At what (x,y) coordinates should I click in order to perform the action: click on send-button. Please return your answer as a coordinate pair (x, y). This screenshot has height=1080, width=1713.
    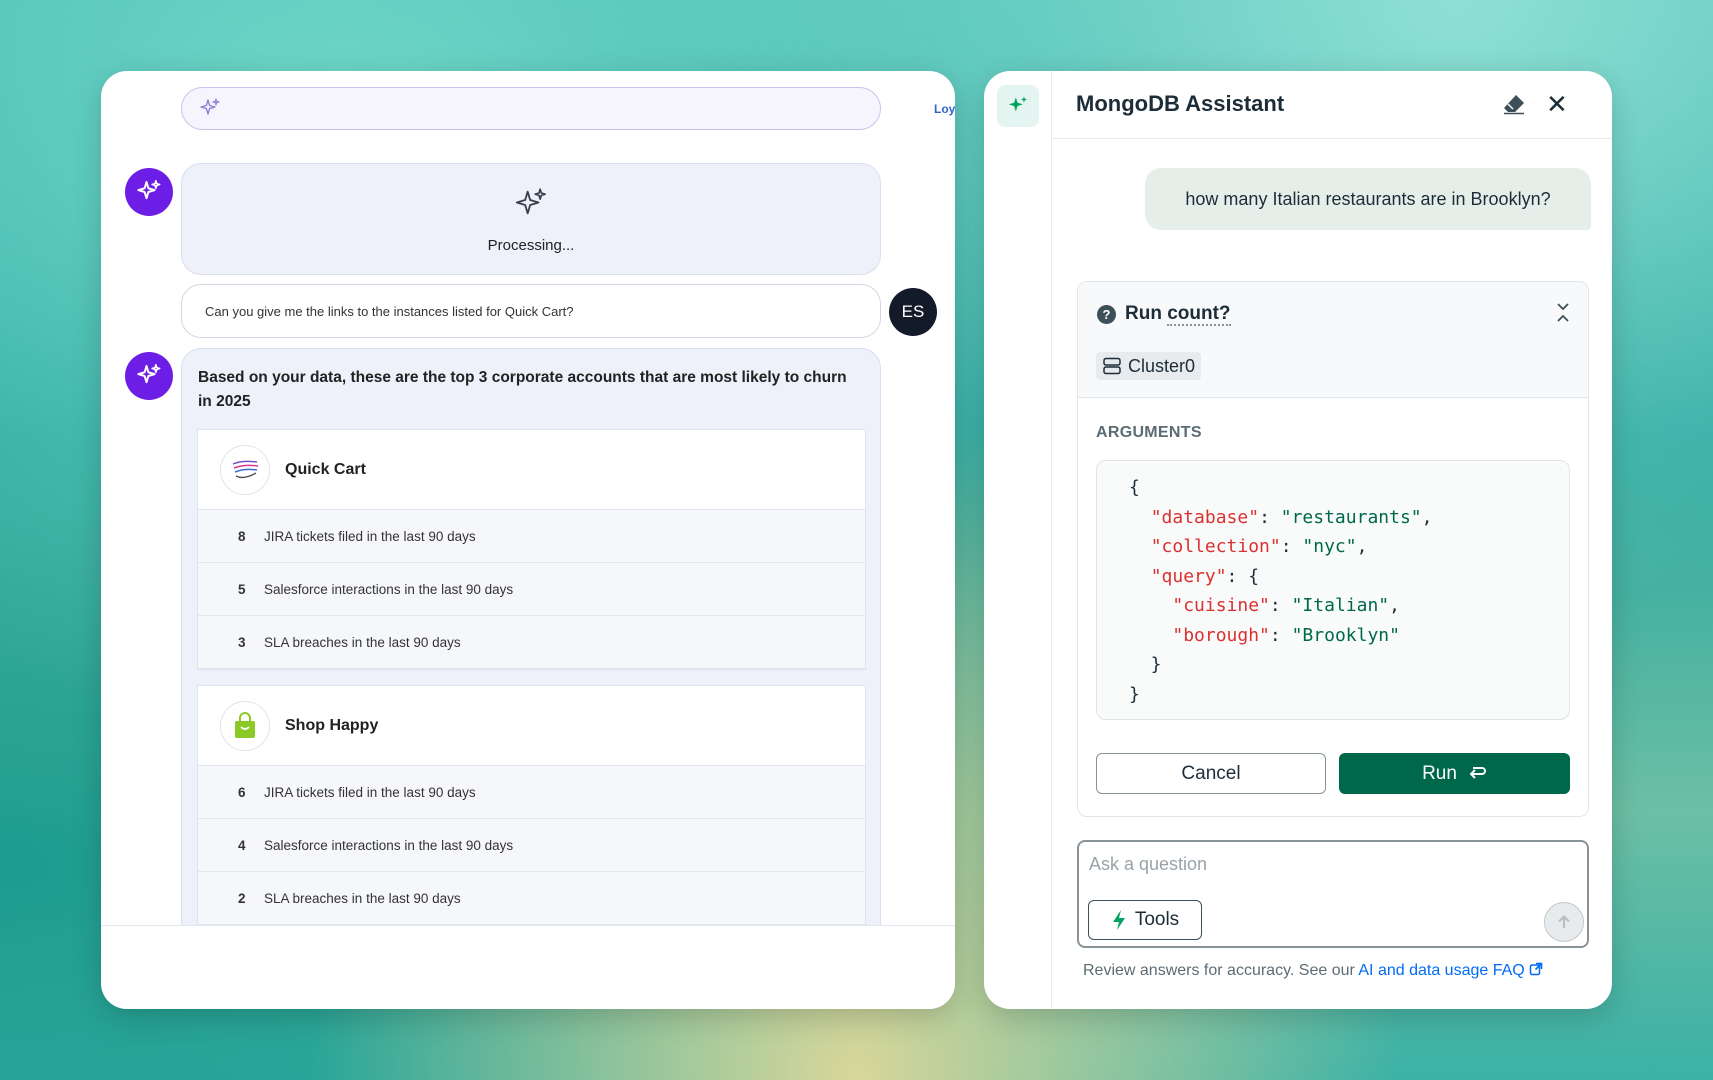
    Looking at the image, I should click on (1564, 922).